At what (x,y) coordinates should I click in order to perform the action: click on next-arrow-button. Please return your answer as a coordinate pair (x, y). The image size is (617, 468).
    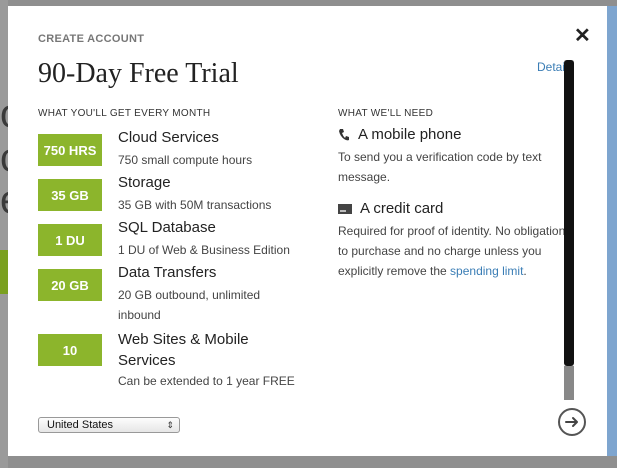
    Looking at the image, I should click on (572, 422).